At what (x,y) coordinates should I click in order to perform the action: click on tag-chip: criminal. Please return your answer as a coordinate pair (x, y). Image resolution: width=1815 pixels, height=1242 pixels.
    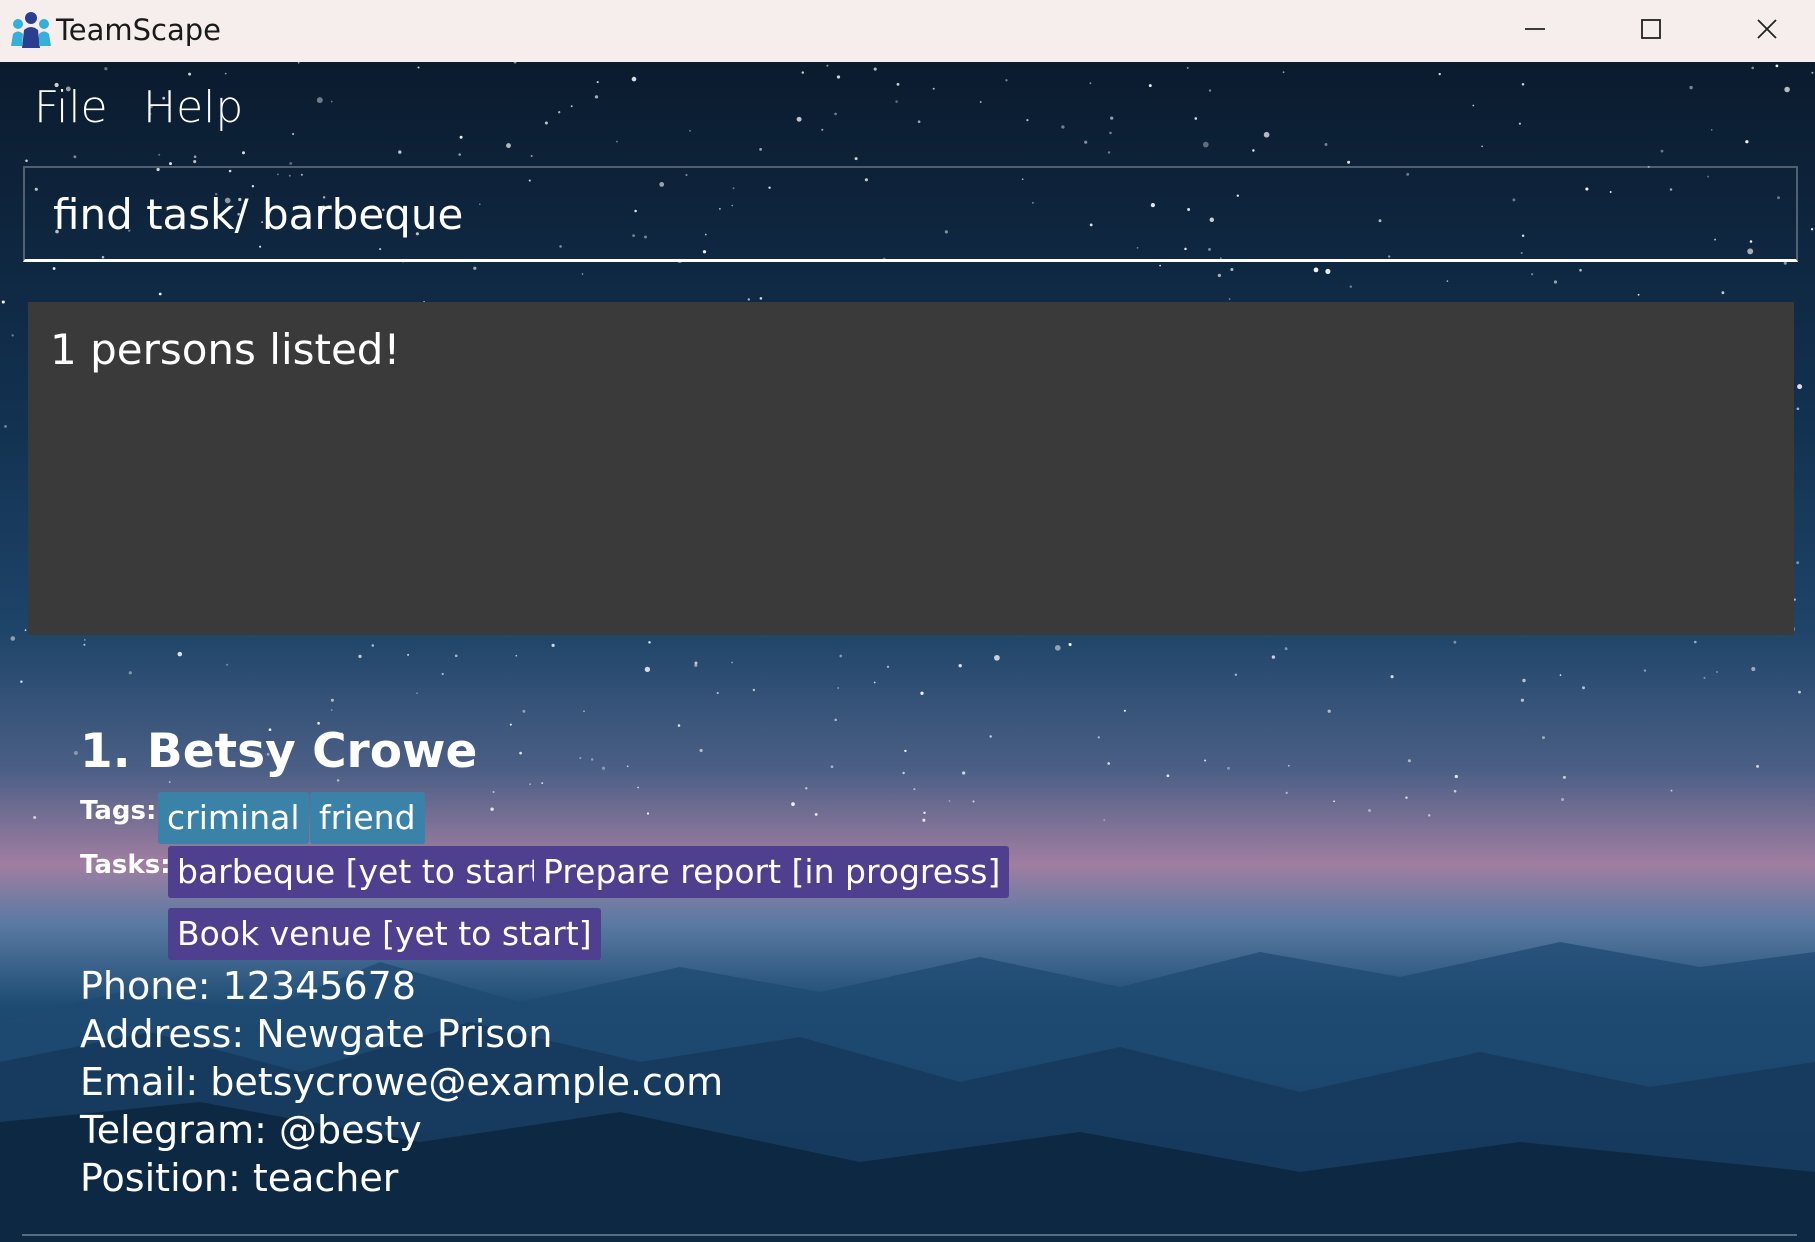
    Looking at the image, I should click on (233, 818).